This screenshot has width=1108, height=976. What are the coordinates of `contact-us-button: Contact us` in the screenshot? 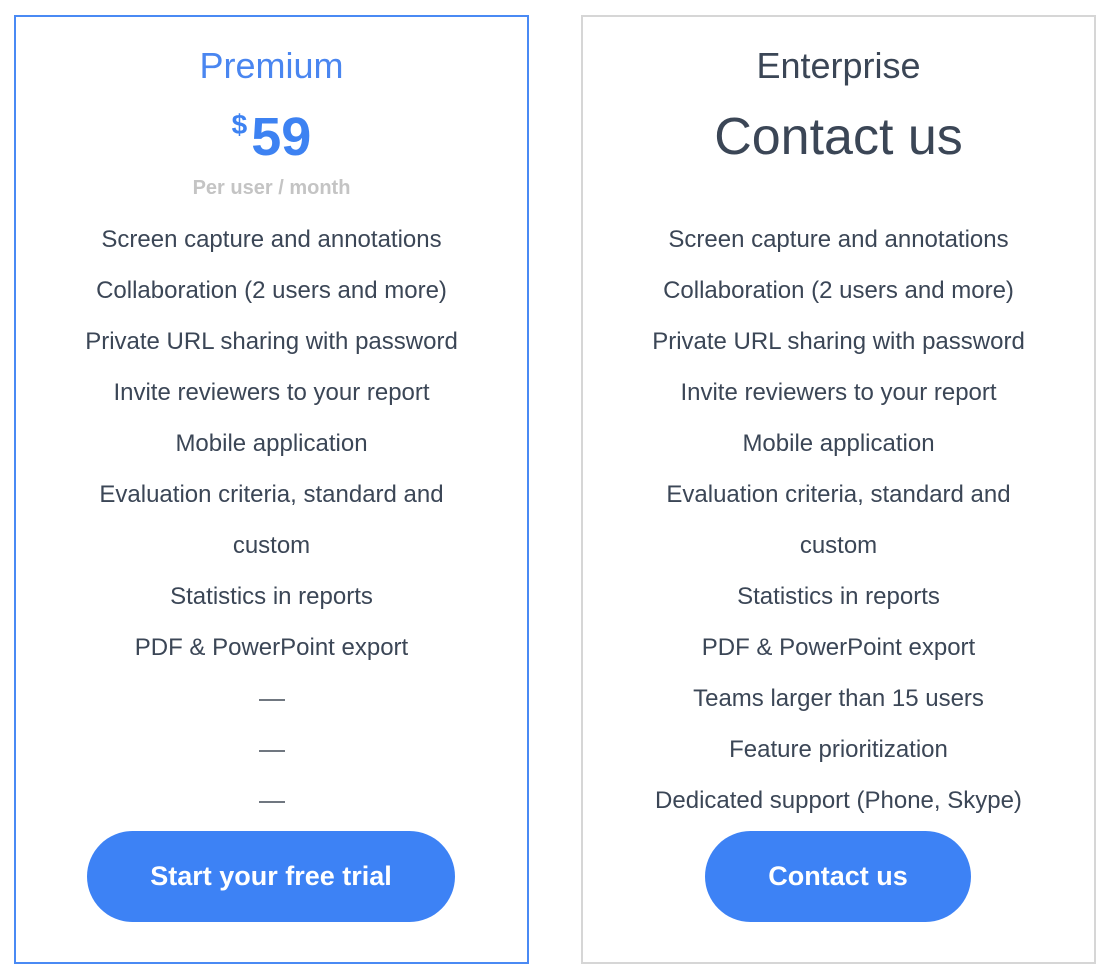 It's located at (838, 876).